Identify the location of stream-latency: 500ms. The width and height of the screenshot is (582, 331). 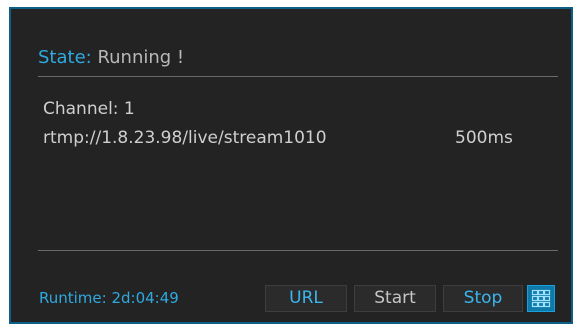
(484, 138).